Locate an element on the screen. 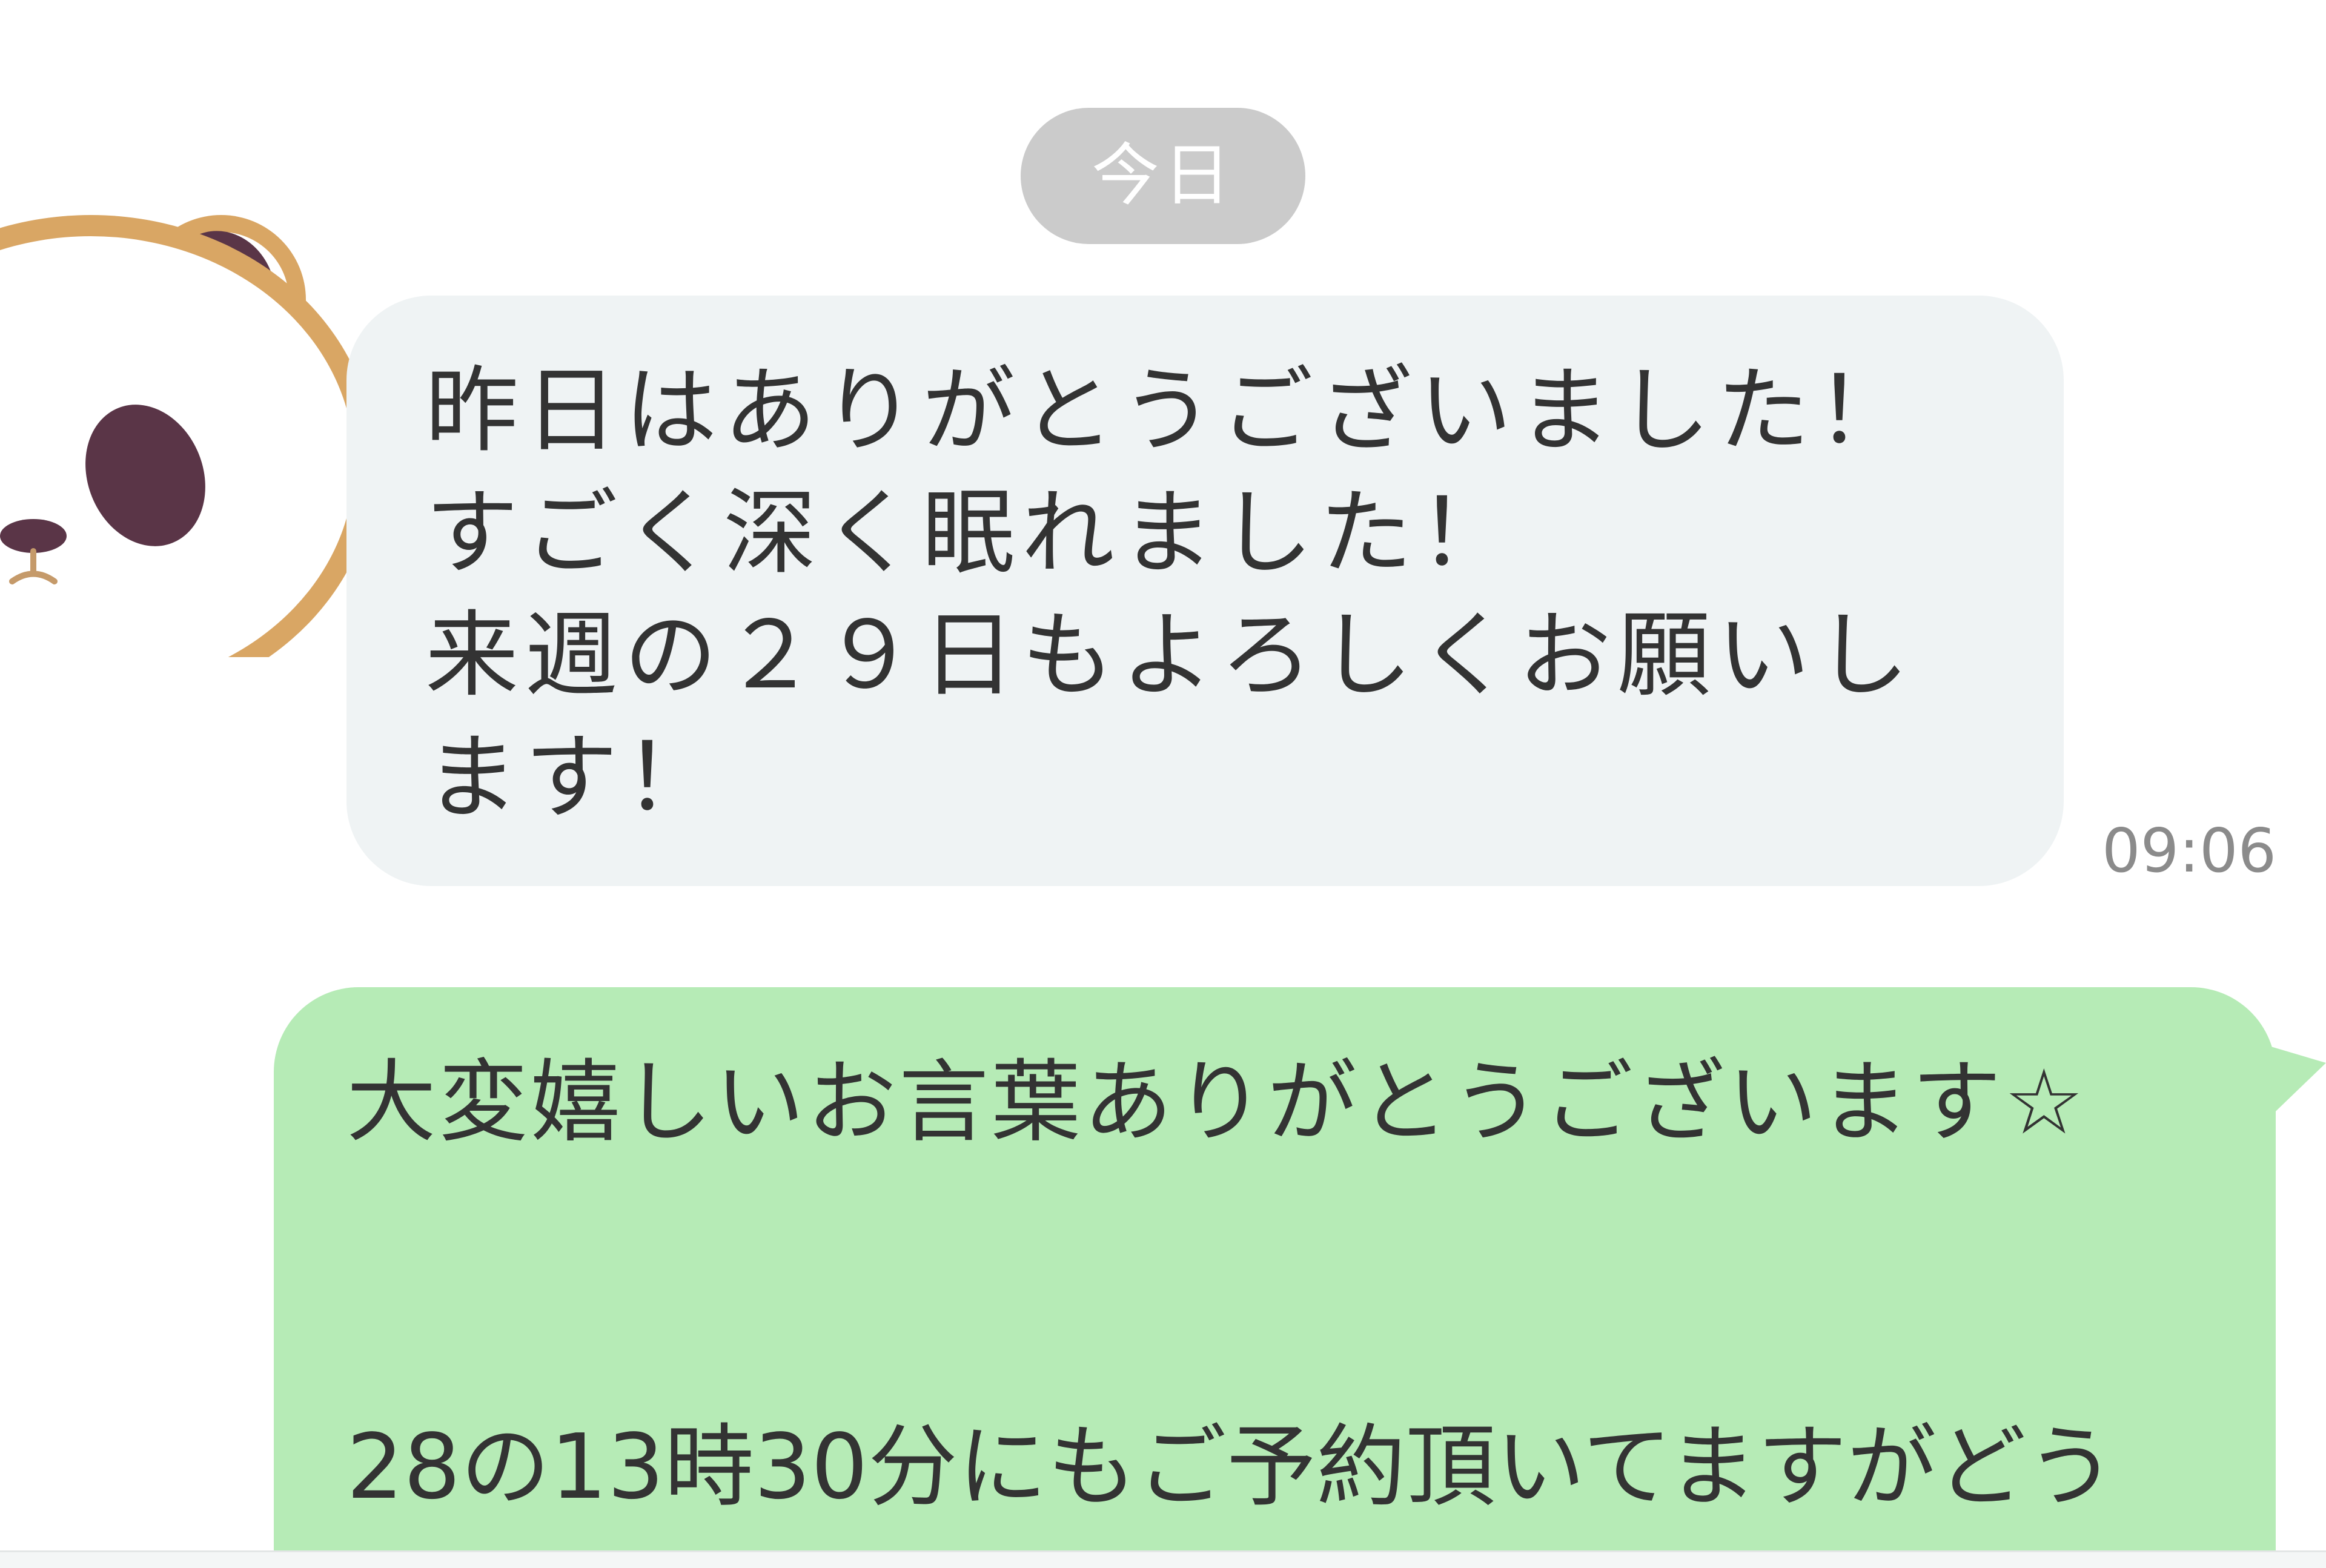  outgoing-message-line: 大変嬉しいお言葉ありがとうございます☆ is located at coordinates (1216, 1102).